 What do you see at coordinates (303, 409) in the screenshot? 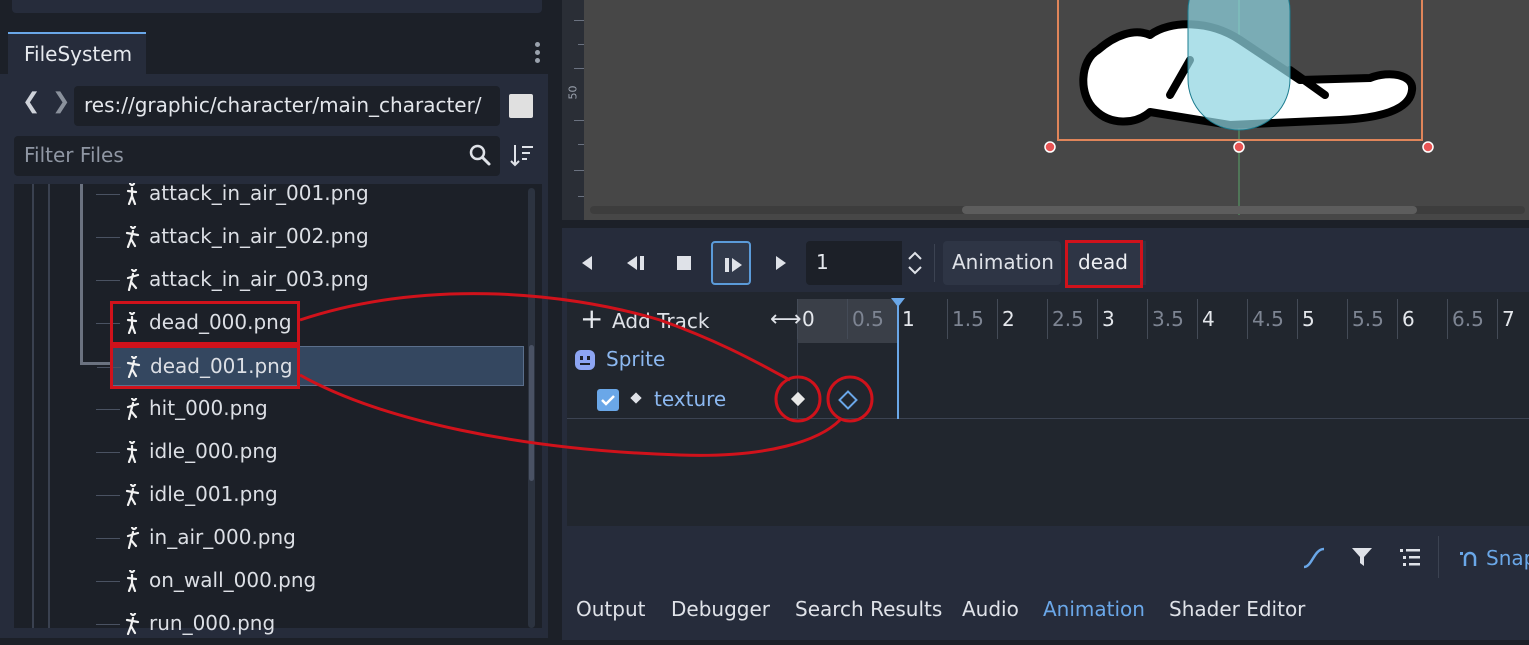
I see `file-list-item: hit_000.png` at bounding box center [303, 409].